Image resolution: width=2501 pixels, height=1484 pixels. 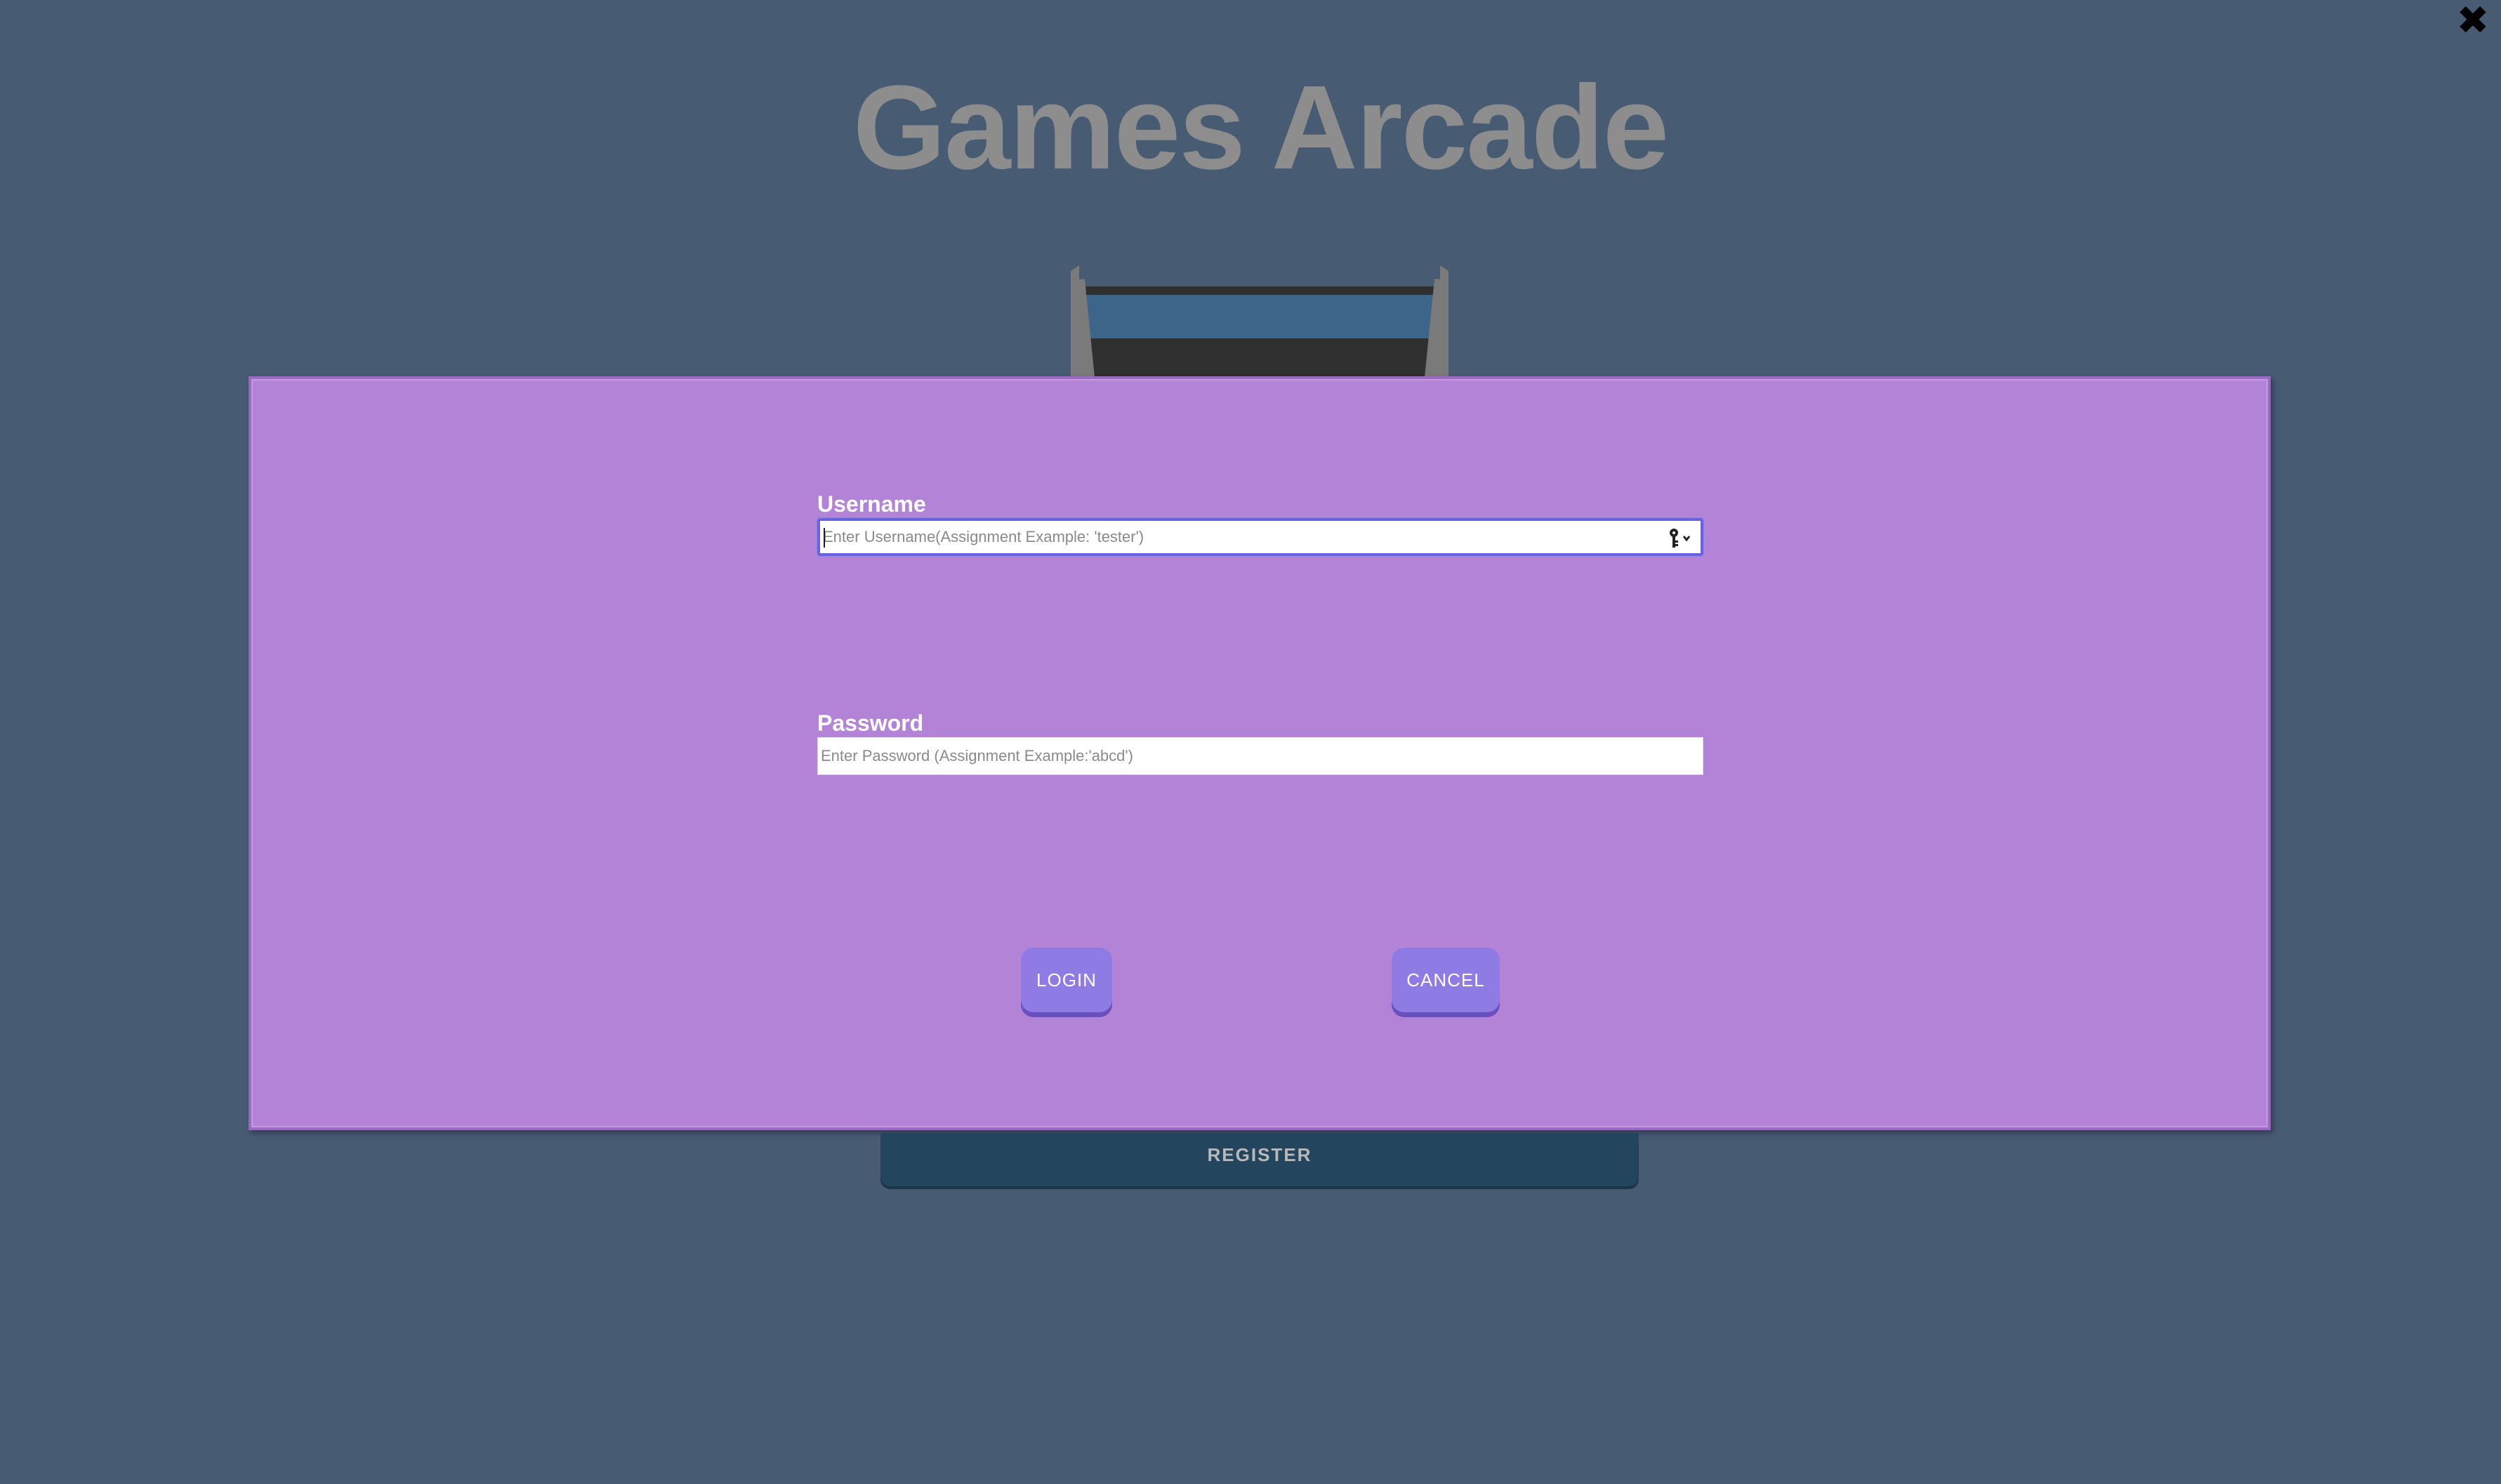 What do you see at coordinates (1446, 980) in the screenshot?
I see `cancel-button: CANCEL` at bounding box center [1446, 980].